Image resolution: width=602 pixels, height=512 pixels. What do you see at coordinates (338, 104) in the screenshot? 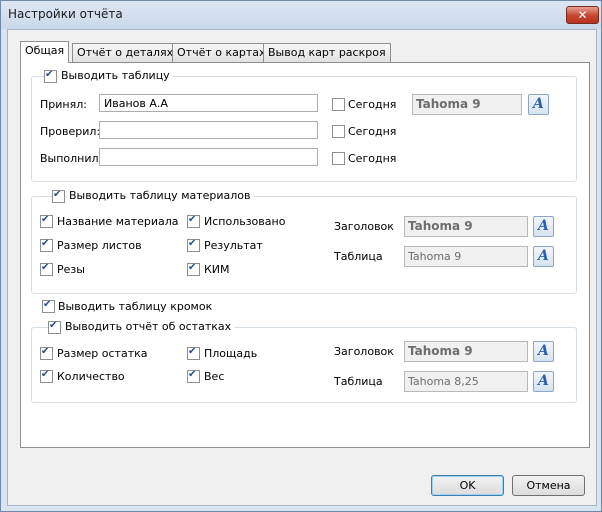
I see `accepted-today-checkbox` at bounding box center [338, 104].